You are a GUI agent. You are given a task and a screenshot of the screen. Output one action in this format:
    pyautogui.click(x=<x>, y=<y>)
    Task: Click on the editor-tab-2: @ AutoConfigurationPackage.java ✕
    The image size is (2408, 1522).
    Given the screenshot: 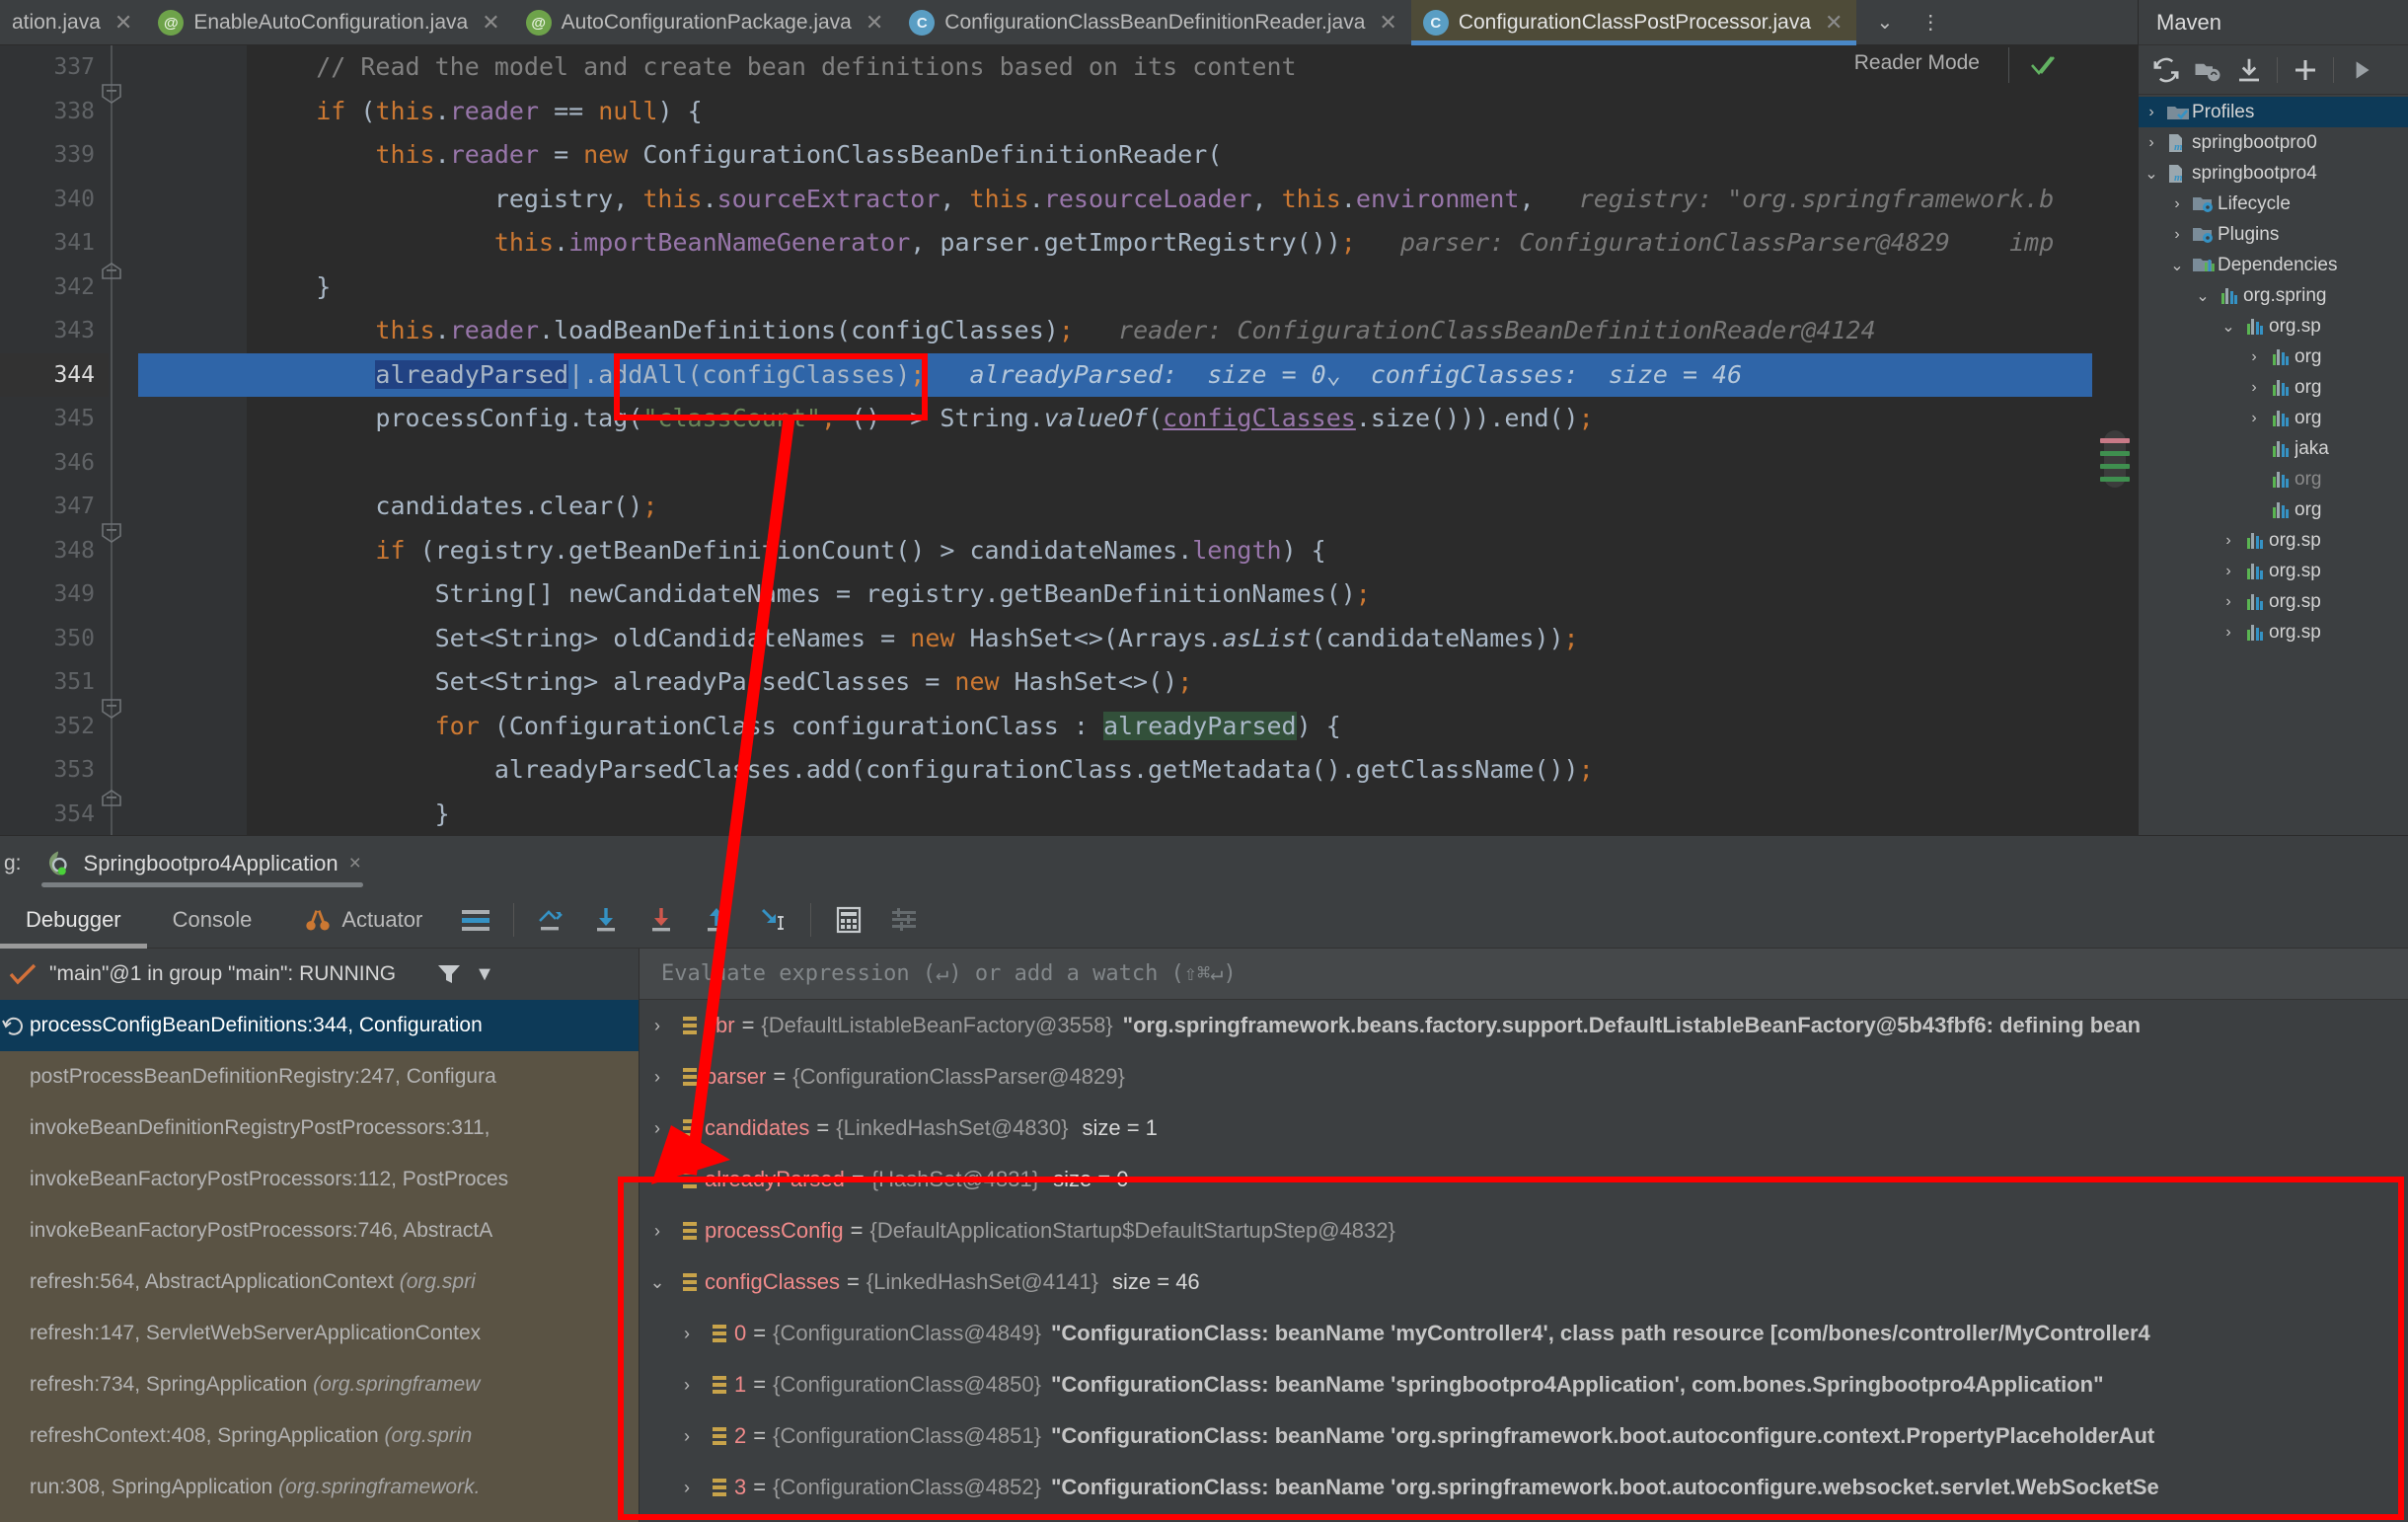 What is the action you would take?
    pyautogui.click(x=706, y=23)
    